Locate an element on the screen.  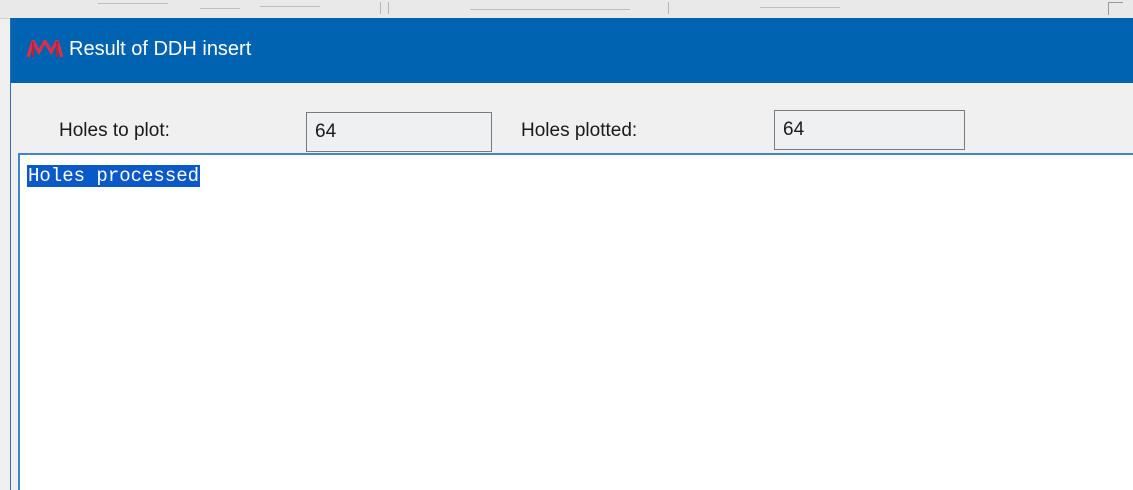
holes-to-plot-field: 64 is located at coordinates (399, 132).